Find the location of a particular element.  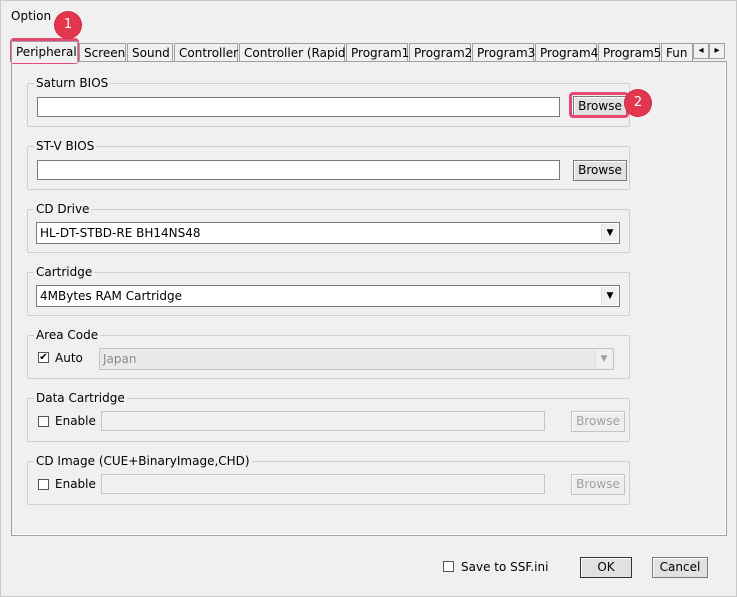

saturn-bios-label: Saturn BIOS is located at coordinates (72, 83).